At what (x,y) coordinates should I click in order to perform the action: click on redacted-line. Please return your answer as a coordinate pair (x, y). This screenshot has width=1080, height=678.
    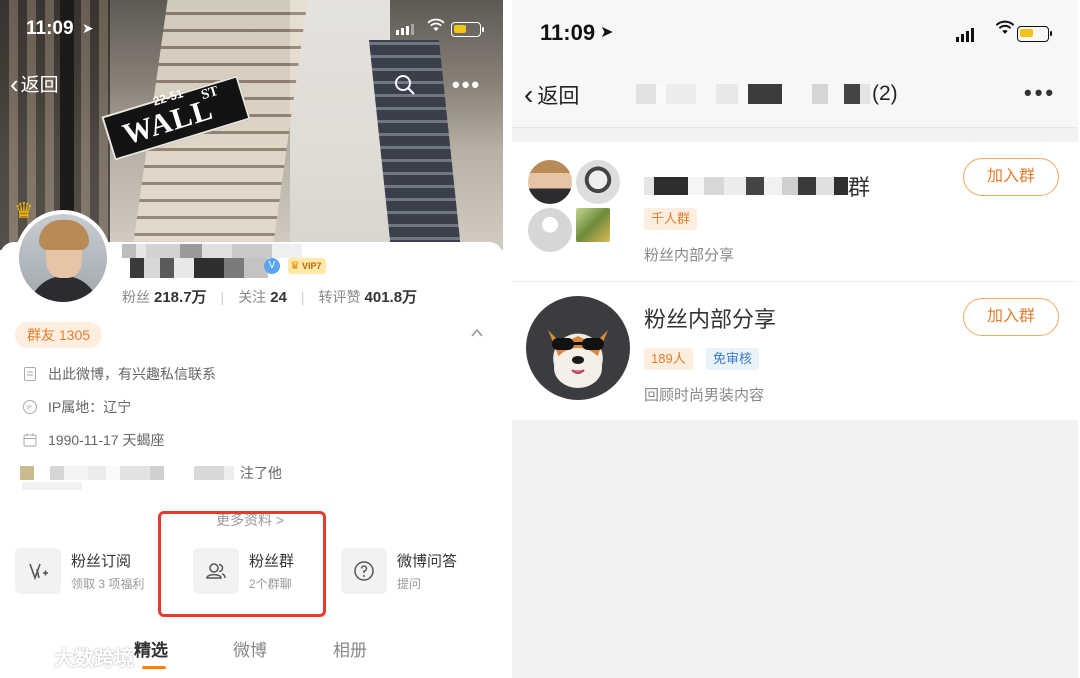
    Looking at the image, I should click on (52, 486).